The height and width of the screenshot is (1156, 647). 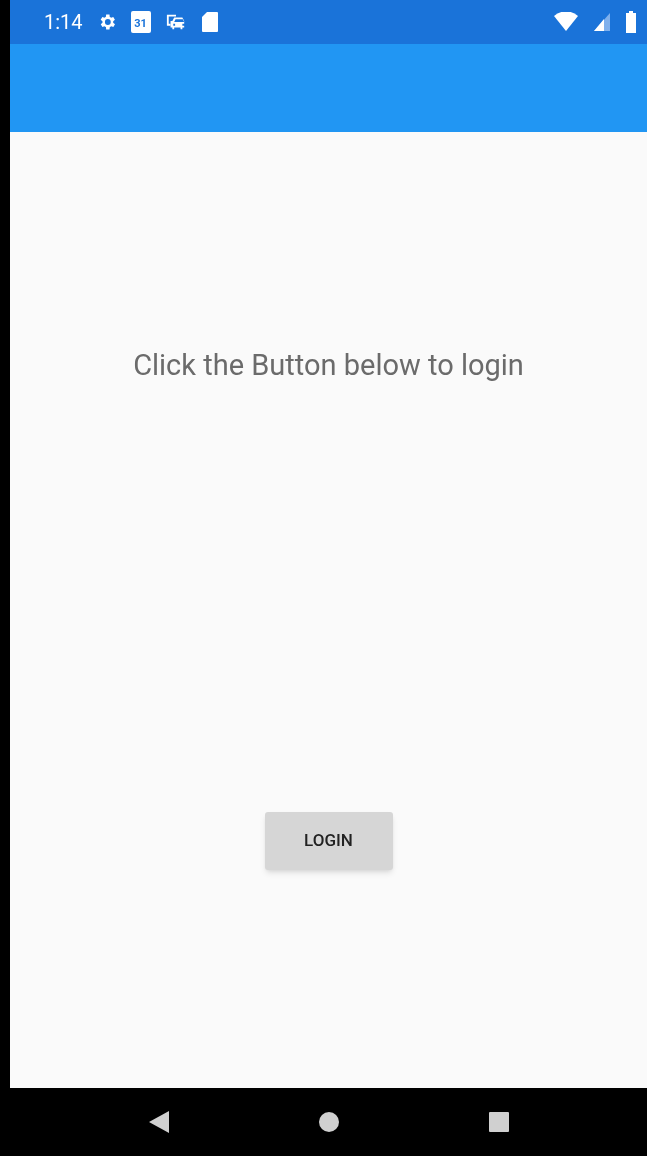 I want to click on car-icon, so click(x=175, y=22).